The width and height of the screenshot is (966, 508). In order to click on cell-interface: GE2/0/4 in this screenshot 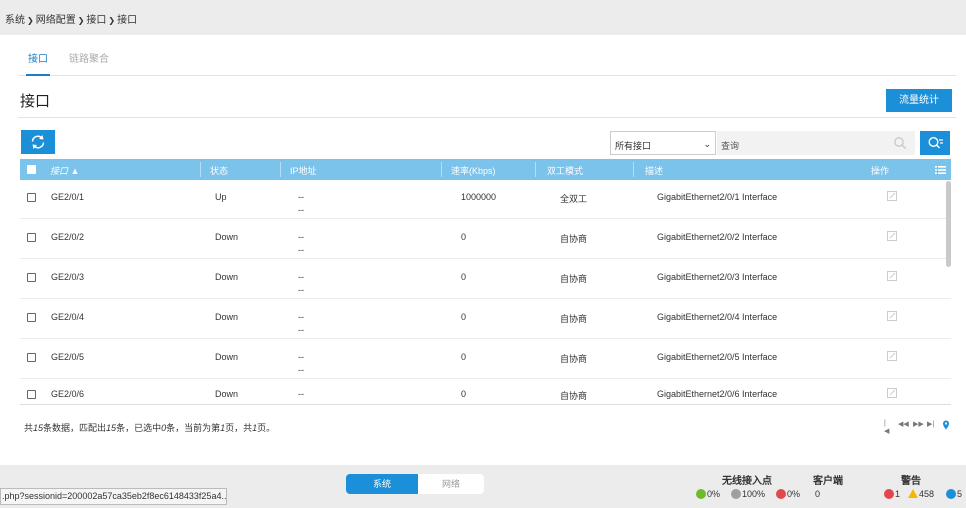, I will do `click(67, 317)`.